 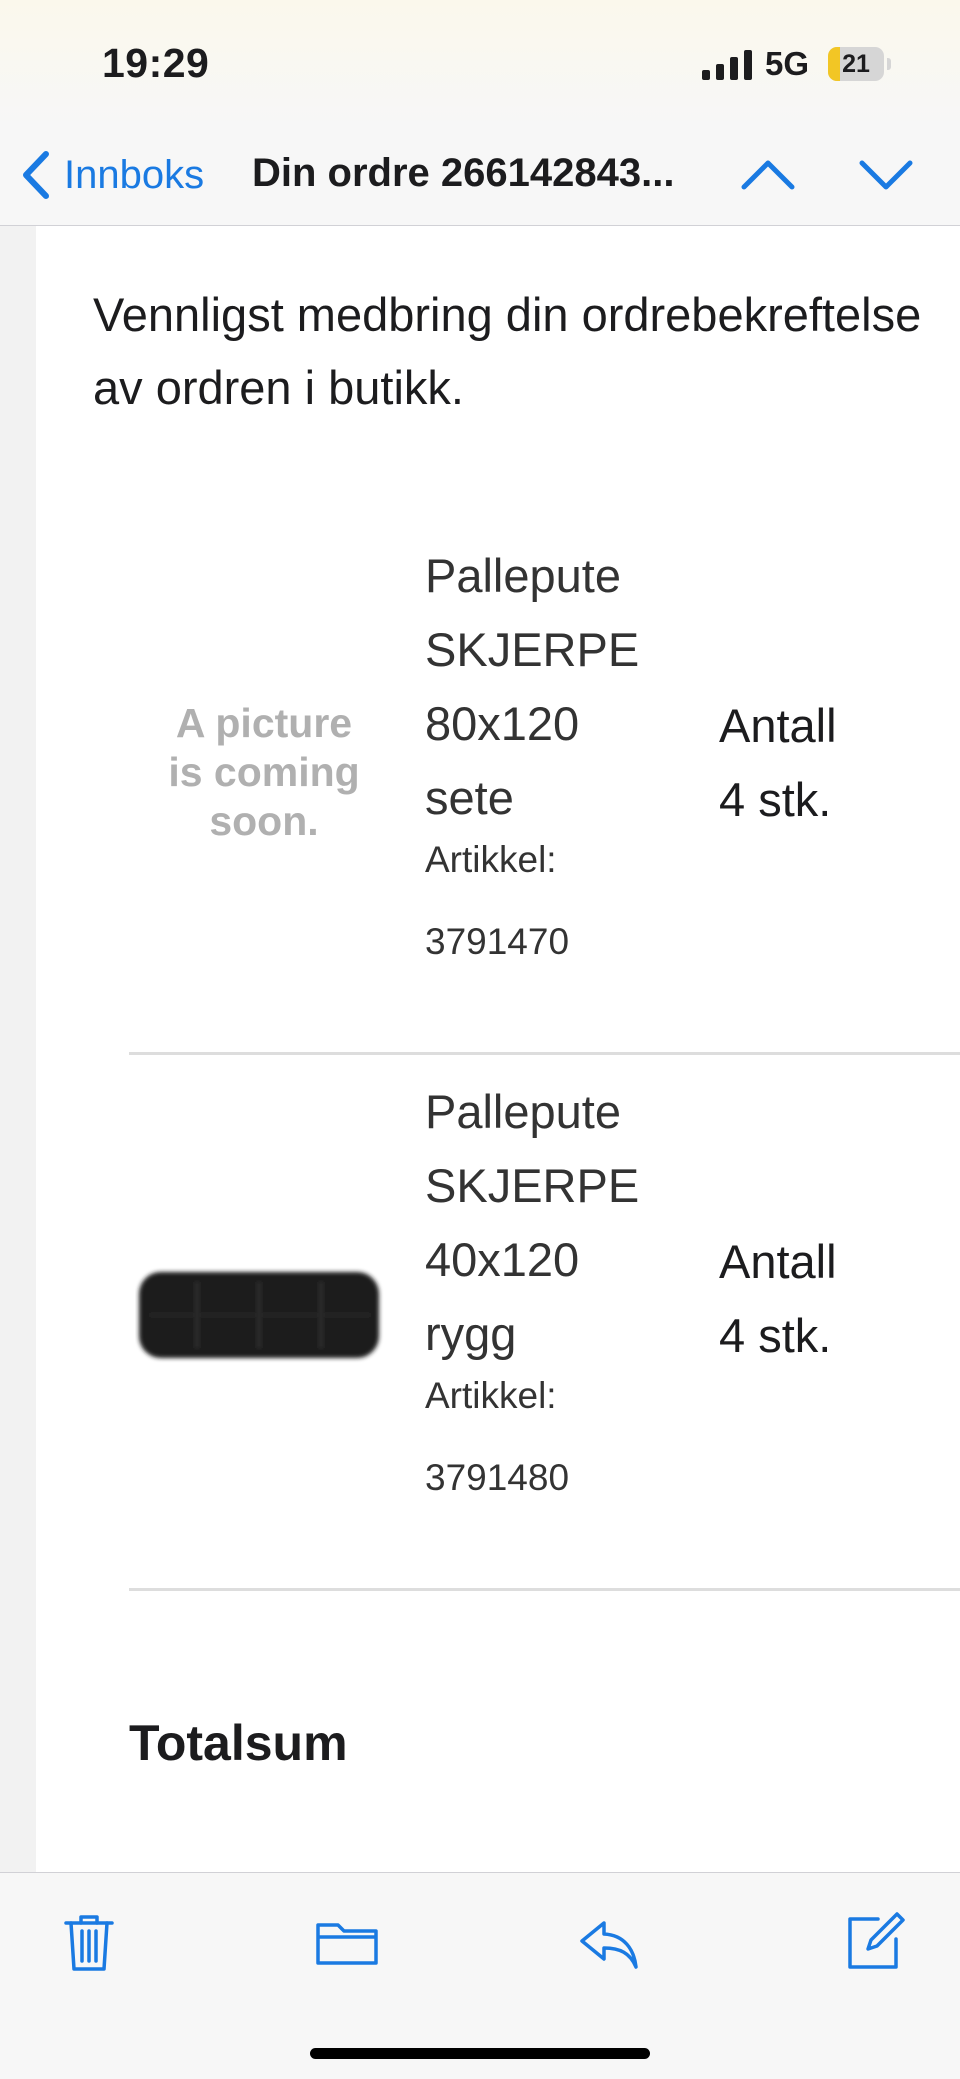 I want to click on network-type: 5G, so click(x=787, y=63).